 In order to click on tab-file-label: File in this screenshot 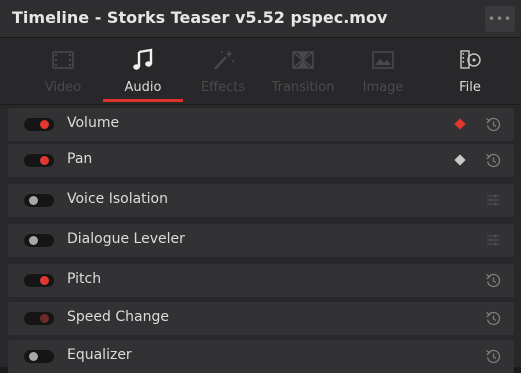, I will do `click(470, 87)`.